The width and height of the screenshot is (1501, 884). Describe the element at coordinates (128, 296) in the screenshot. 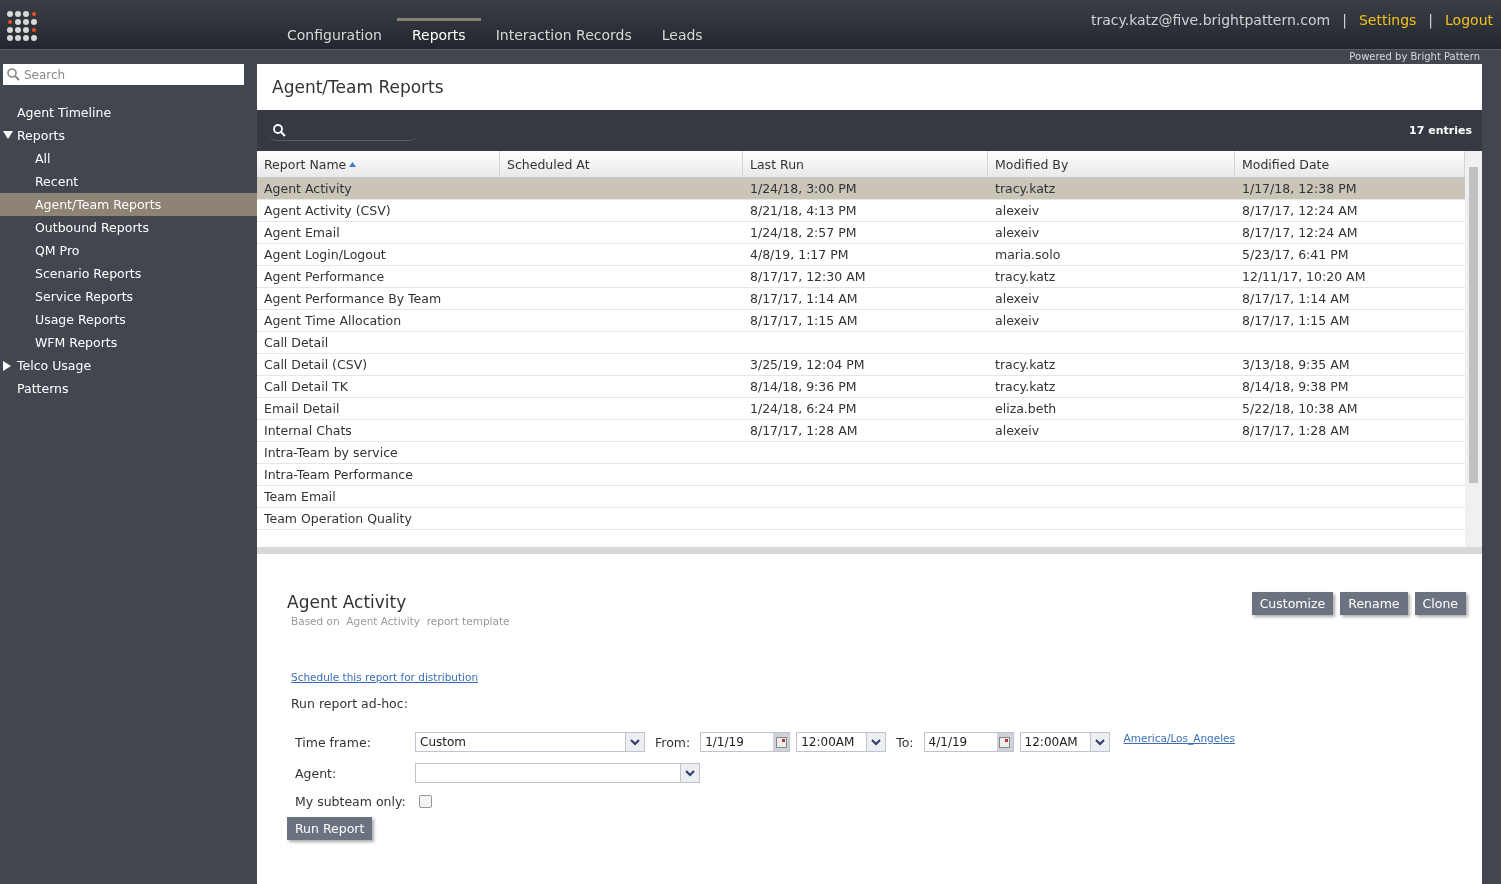

I see `sidebar-item: Service Reports` at that location.